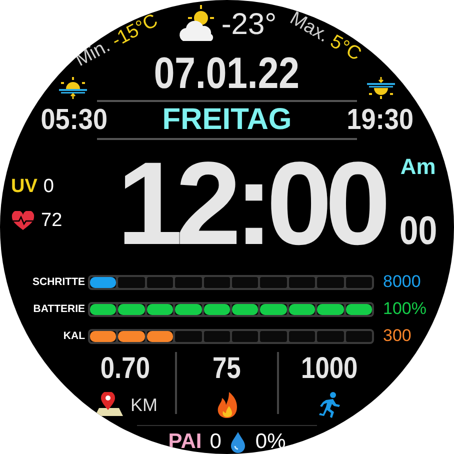  Describe the element at coordinates (381, 88) in the screenshot. I see `sunset-icon` at that location.